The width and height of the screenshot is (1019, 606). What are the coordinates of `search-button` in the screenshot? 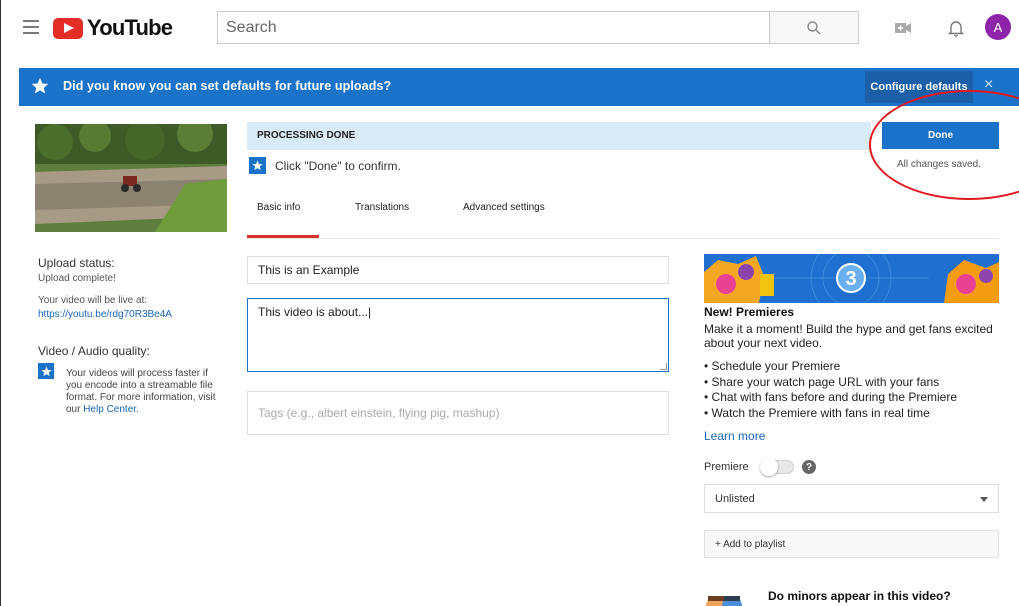 It's located at (814, 27).